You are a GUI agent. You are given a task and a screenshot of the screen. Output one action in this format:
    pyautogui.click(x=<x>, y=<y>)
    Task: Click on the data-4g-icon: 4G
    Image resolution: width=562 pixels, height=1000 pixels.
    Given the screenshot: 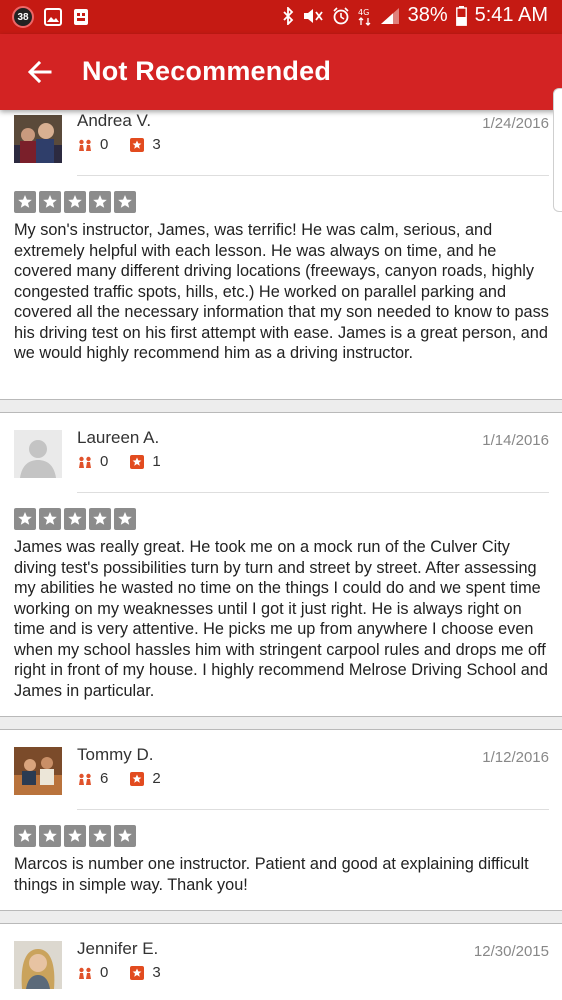 What is the action you would take?
    pyautogui.click(x=364, y=17)
    